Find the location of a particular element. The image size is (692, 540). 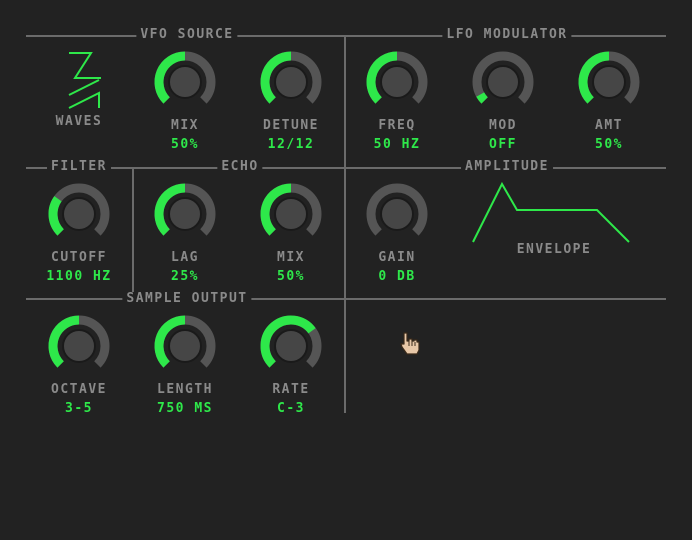

lag-knob is located at coordinates (185, 214).